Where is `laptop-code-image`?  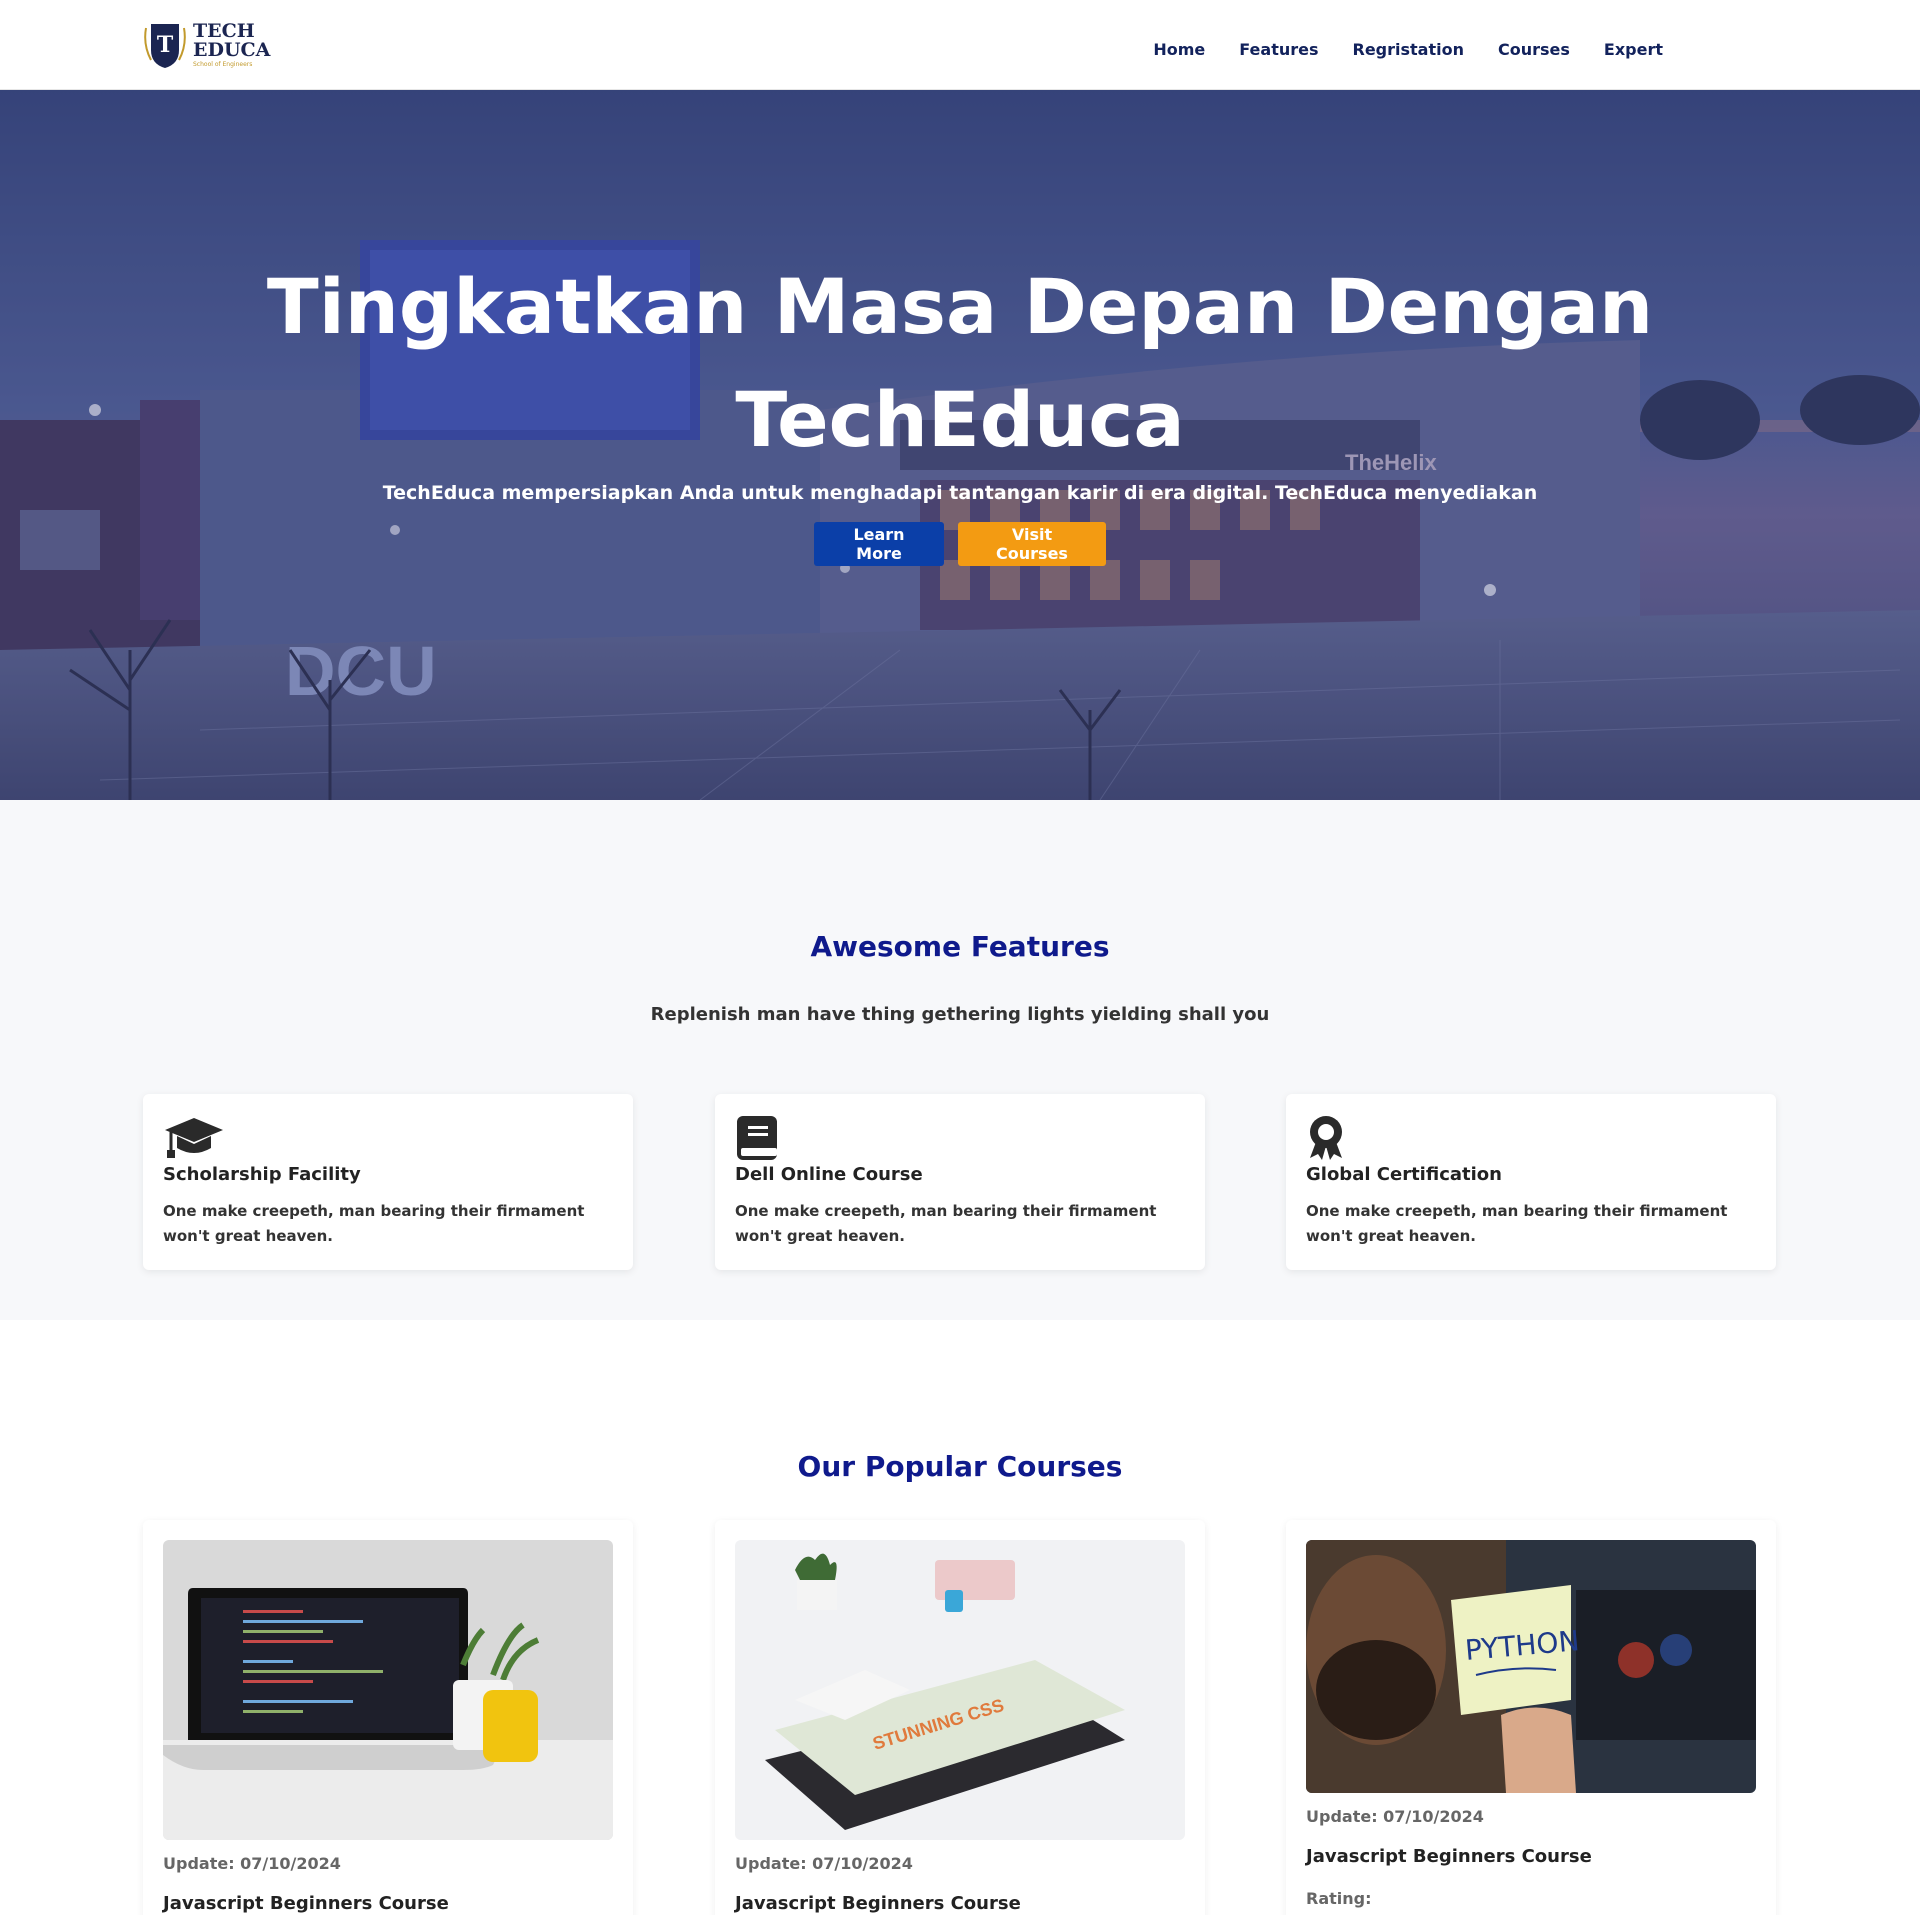
laptop-code-image is located at coordinates (388, 1690).